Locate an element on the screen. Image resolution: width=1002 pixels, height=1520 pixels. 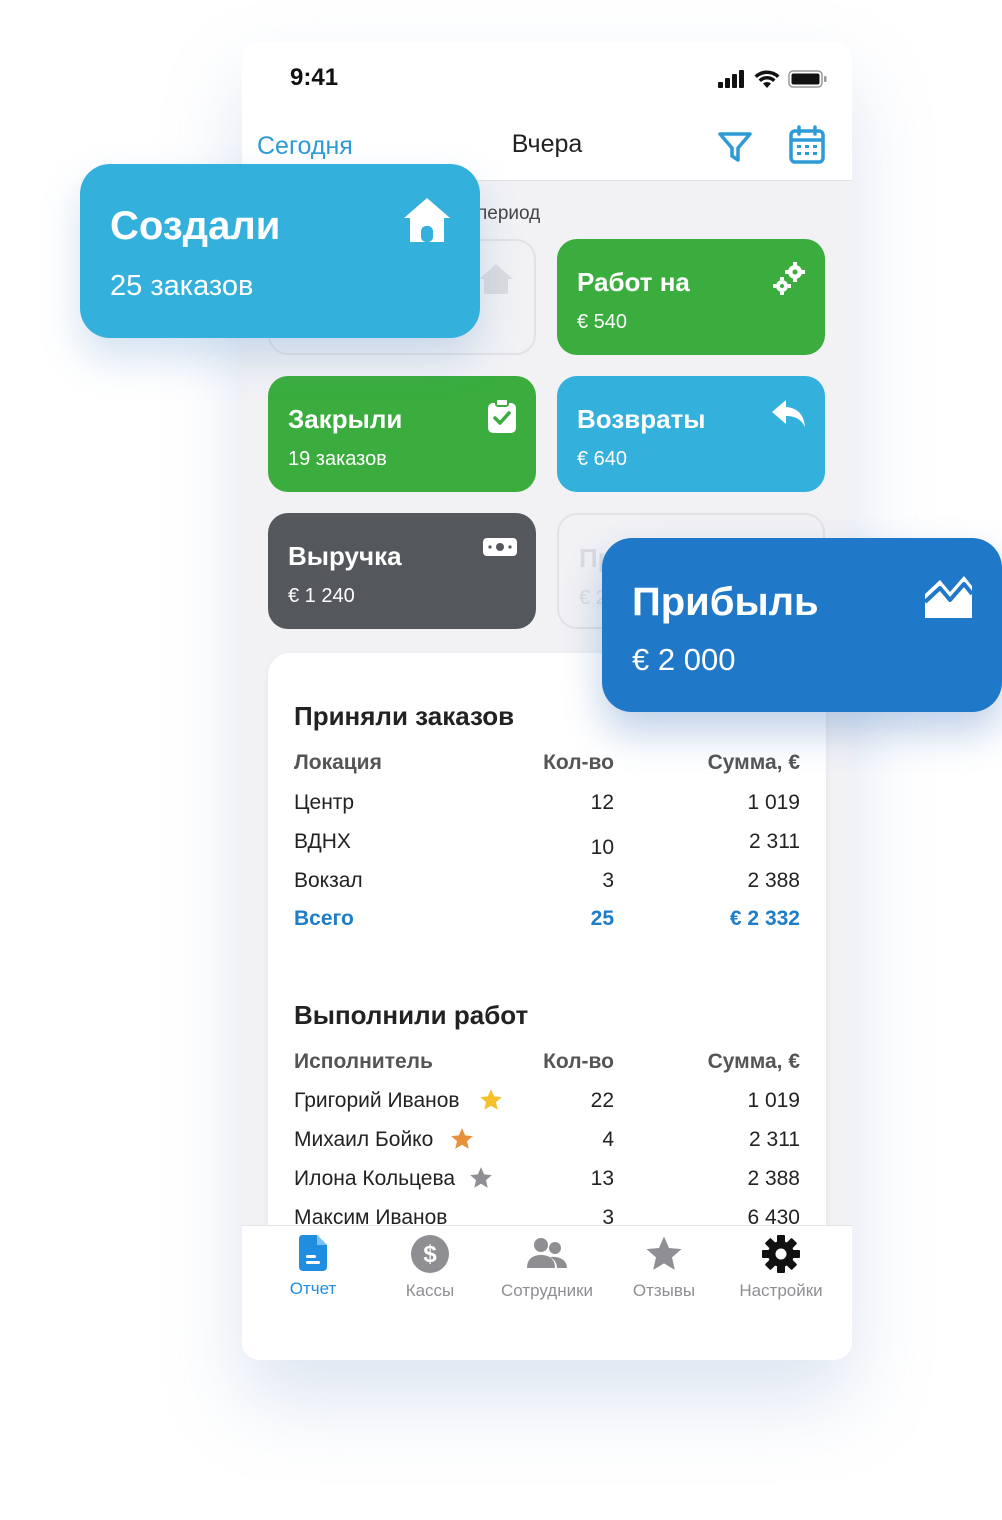
dollar-icon: $ is located at coordinates (430, 1256).